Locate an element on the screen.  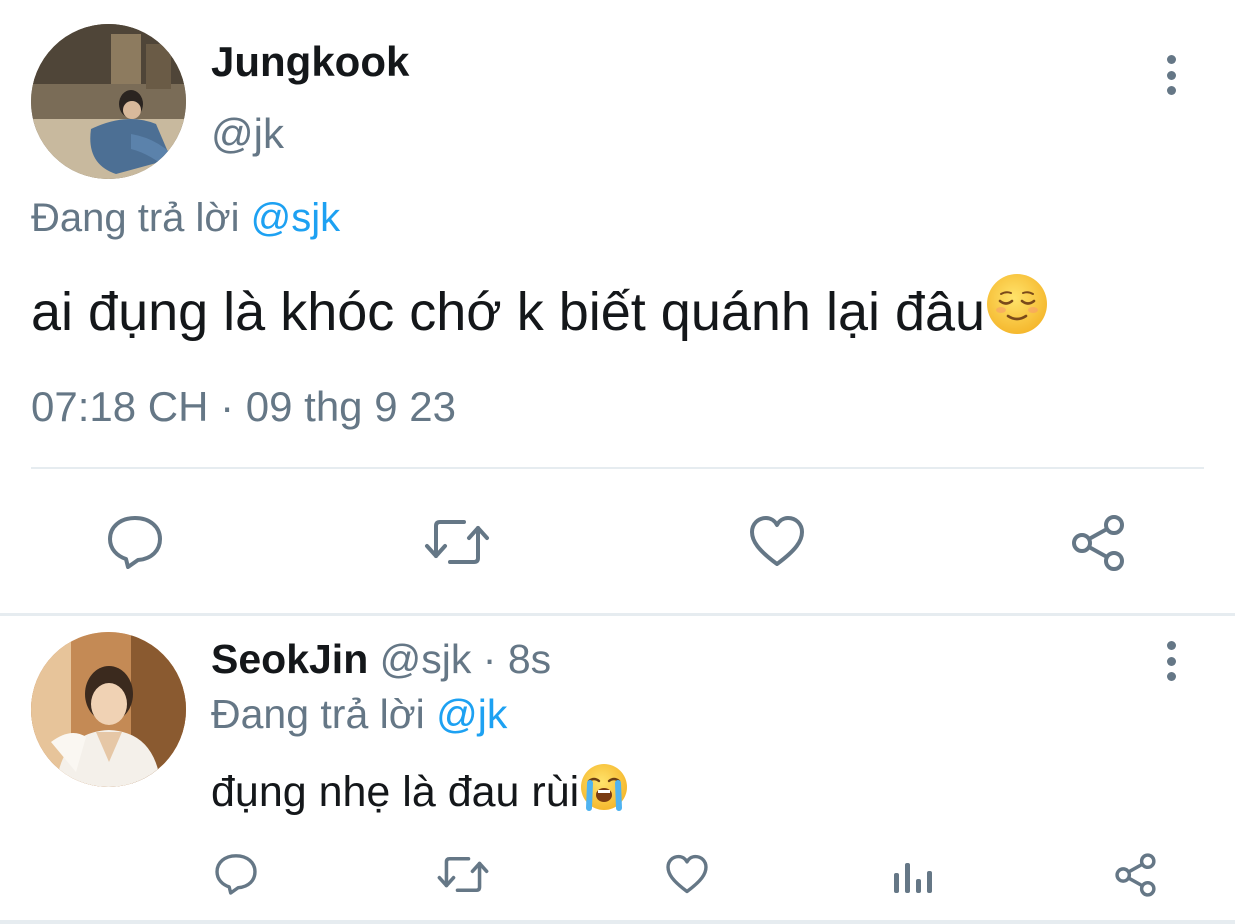
tweet-text-content: ai đụng là khóc chớ k biết quánh lại đâu is located at coordinates (508, 312).